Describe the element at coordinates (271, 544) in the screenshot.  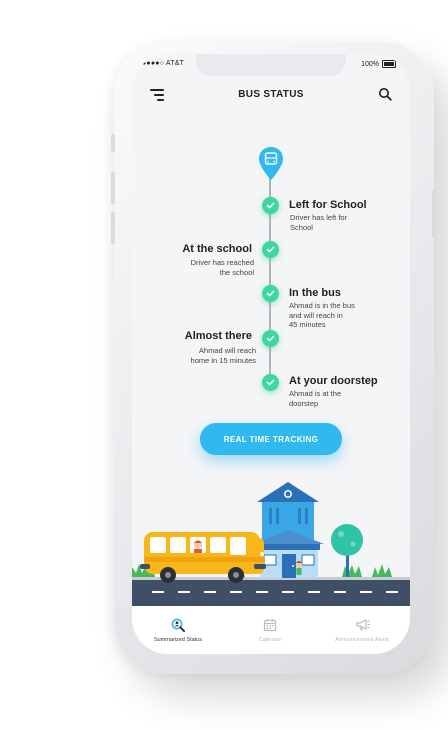
I see `school-bus-illustration` at that location.